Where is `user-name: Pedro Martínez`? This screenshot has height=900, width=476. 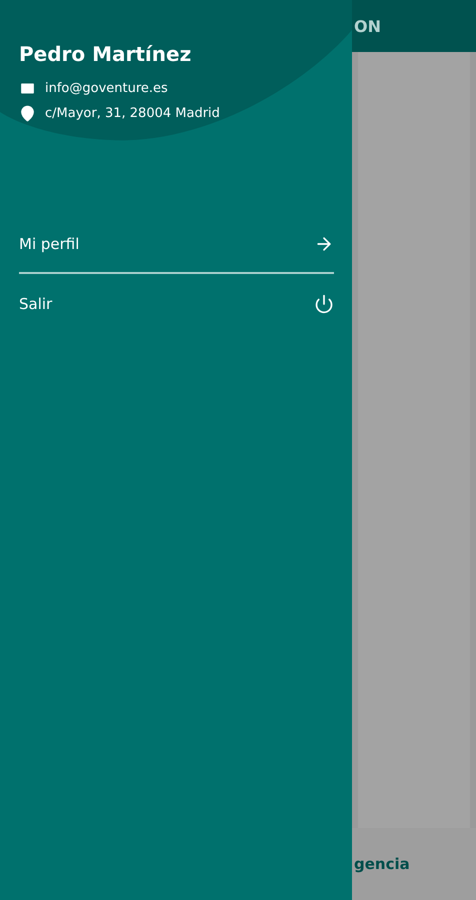
user-name: Pedro Martínez is located at coordinates (105, 54).